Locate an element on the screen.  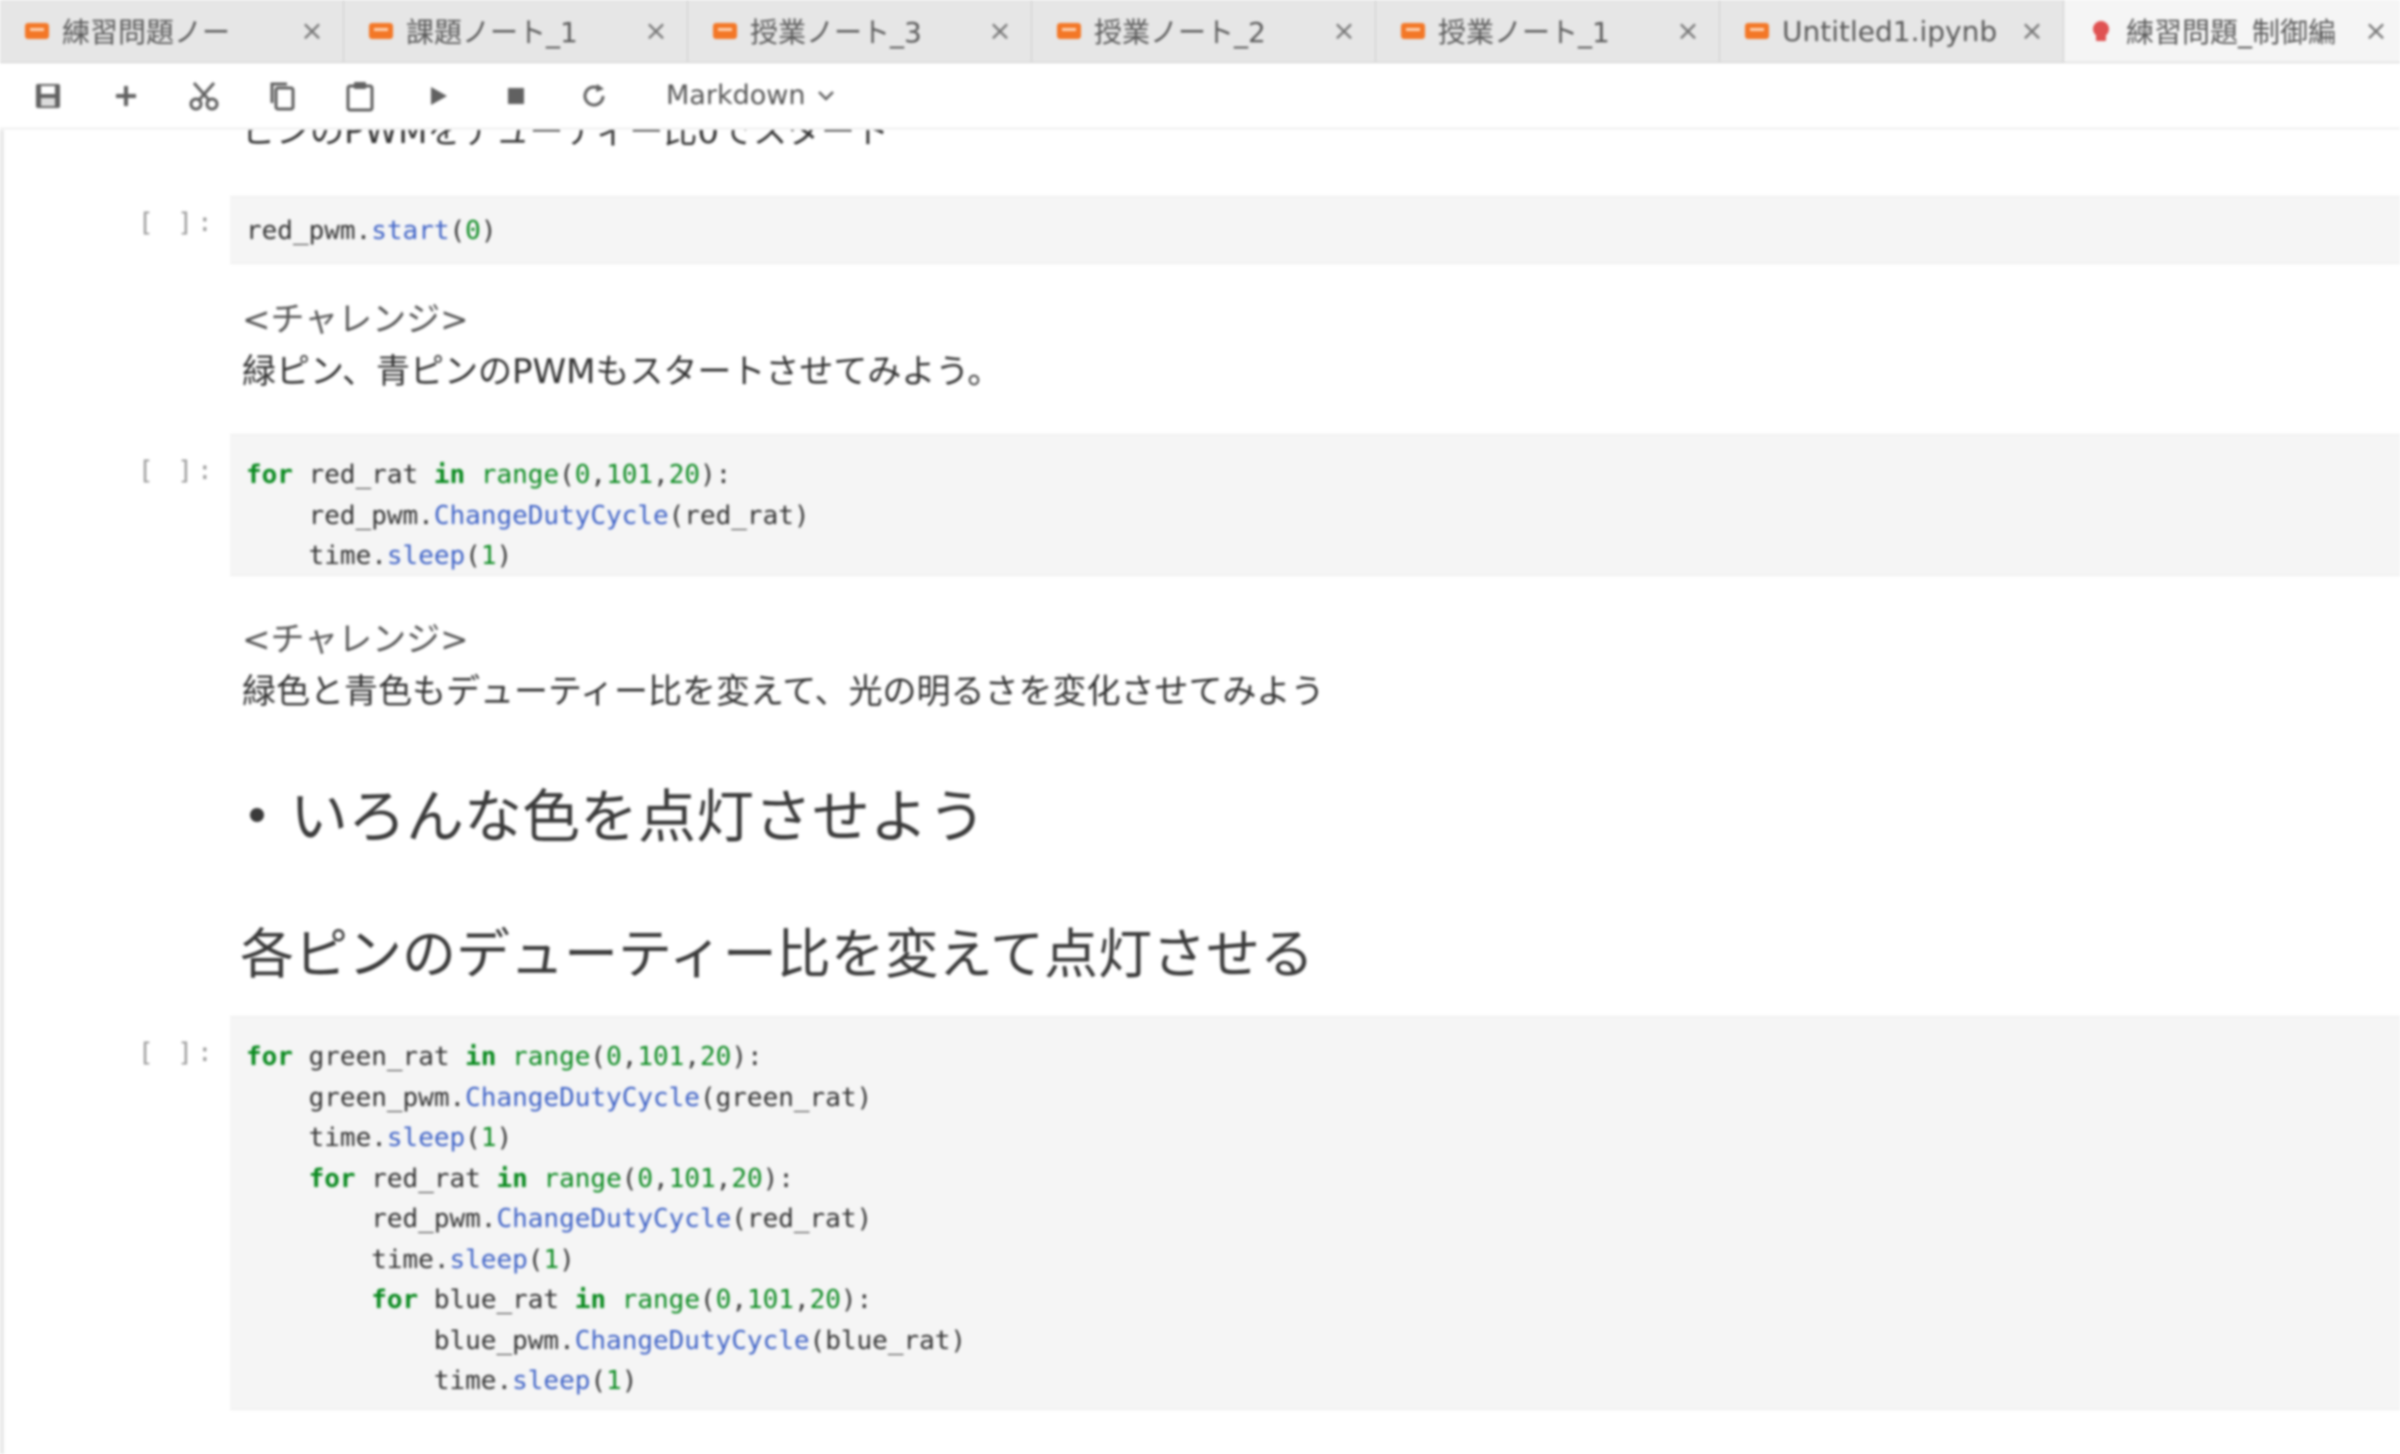
copy-icon is located at coordinates (282, 96).